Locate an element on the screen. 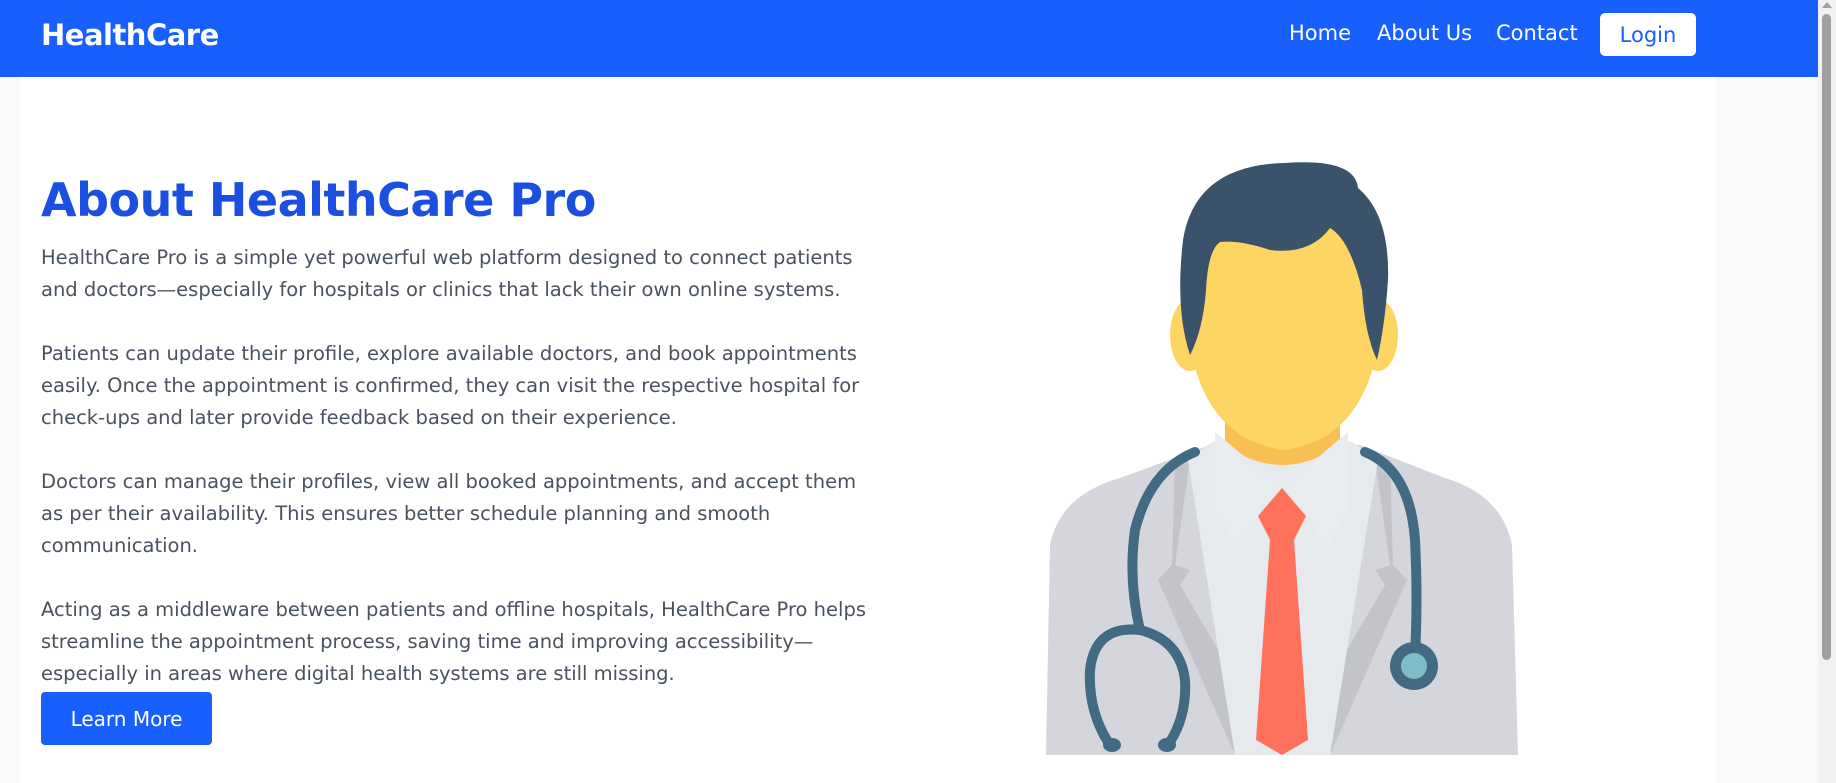 Image resolution: width=1836 pixels, height=783 pixels. login-button: Login is located at coordinates (1648, 34).